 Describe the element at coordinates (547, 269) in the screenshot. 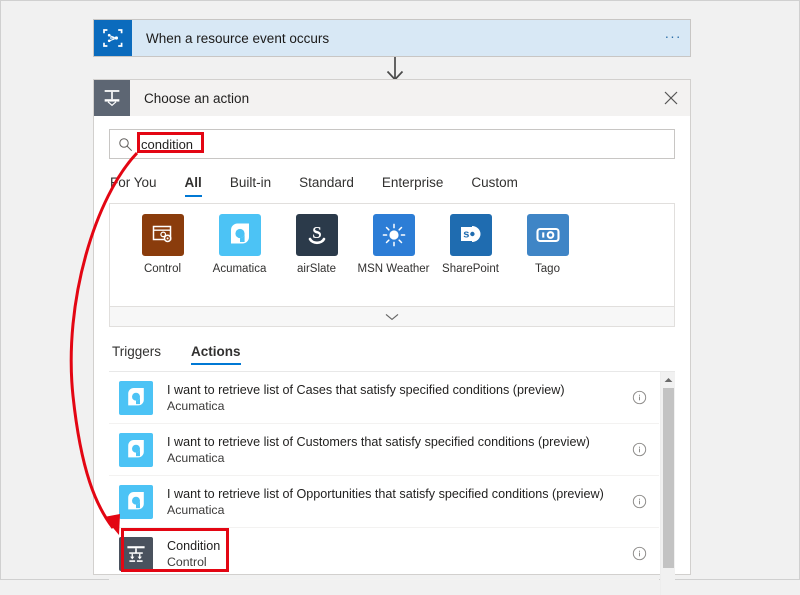

I see `connector-tile-label: Tago` at that location.